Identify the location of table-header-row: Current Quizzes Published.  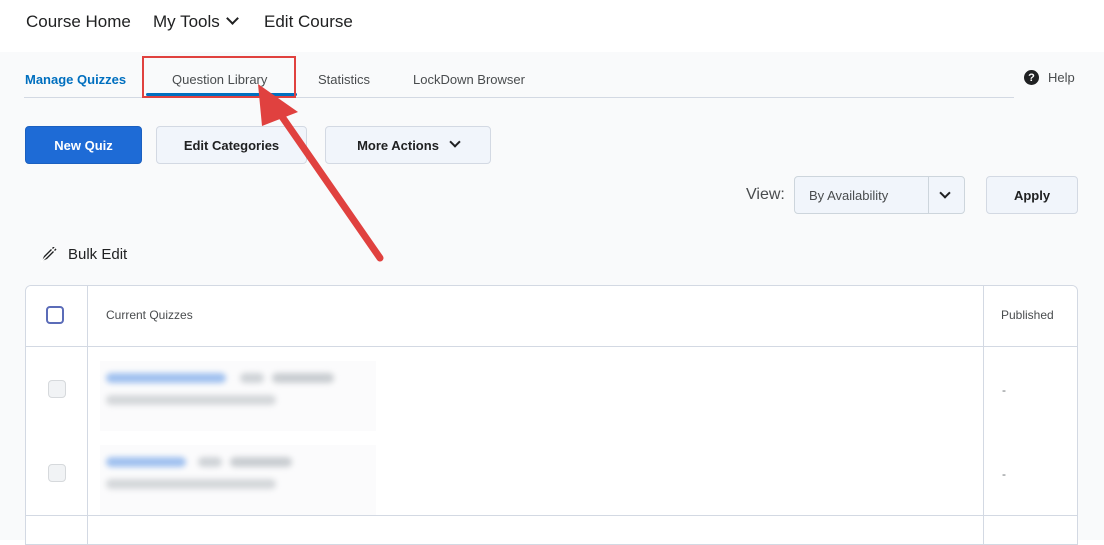
(551, 316).